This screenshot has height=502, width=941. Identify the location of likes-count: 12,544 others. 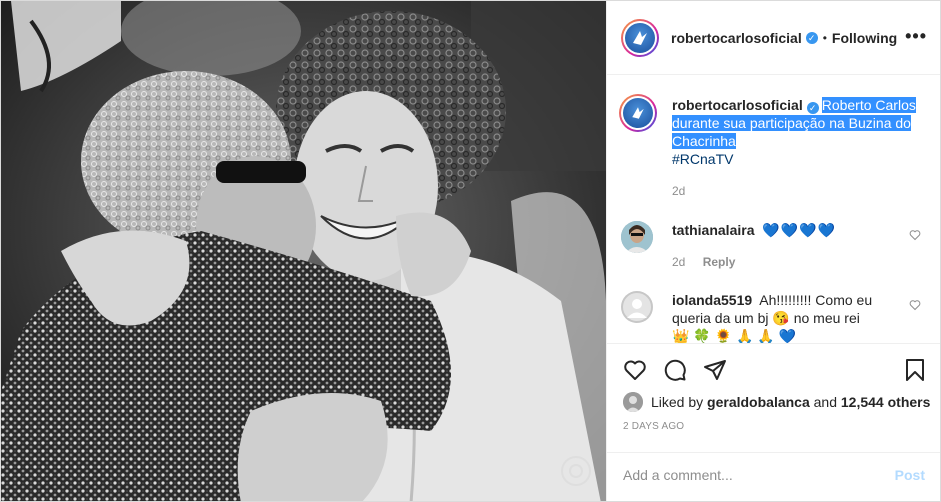
(886, 402).